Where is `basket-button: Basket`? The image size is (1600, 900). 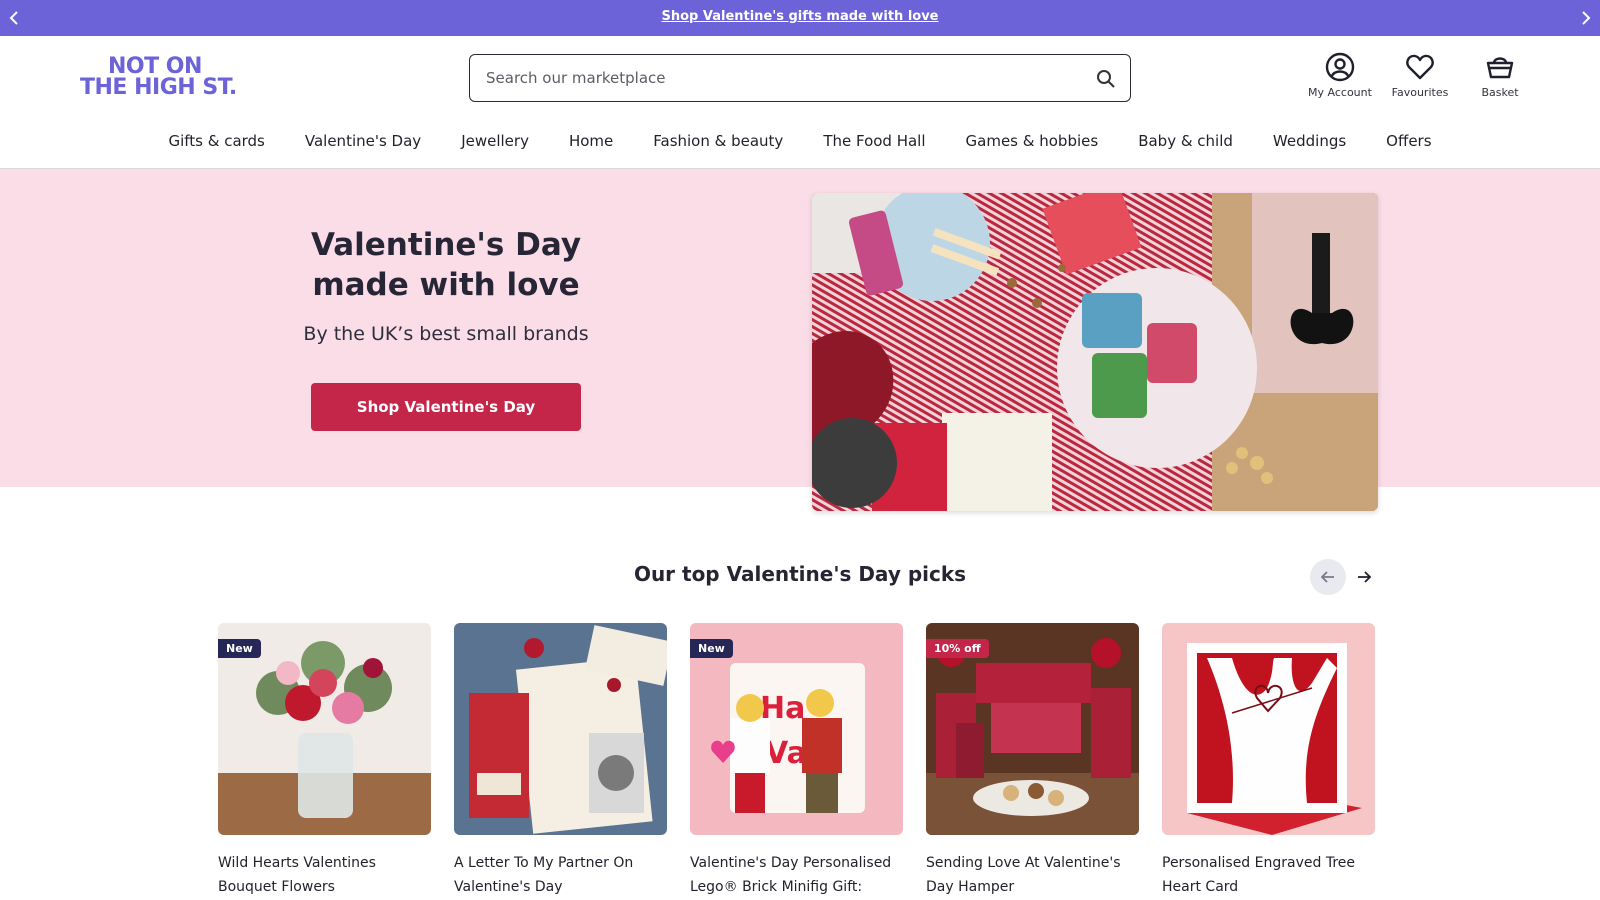 basket-button: Basket is located at coordinates (1500, 77).